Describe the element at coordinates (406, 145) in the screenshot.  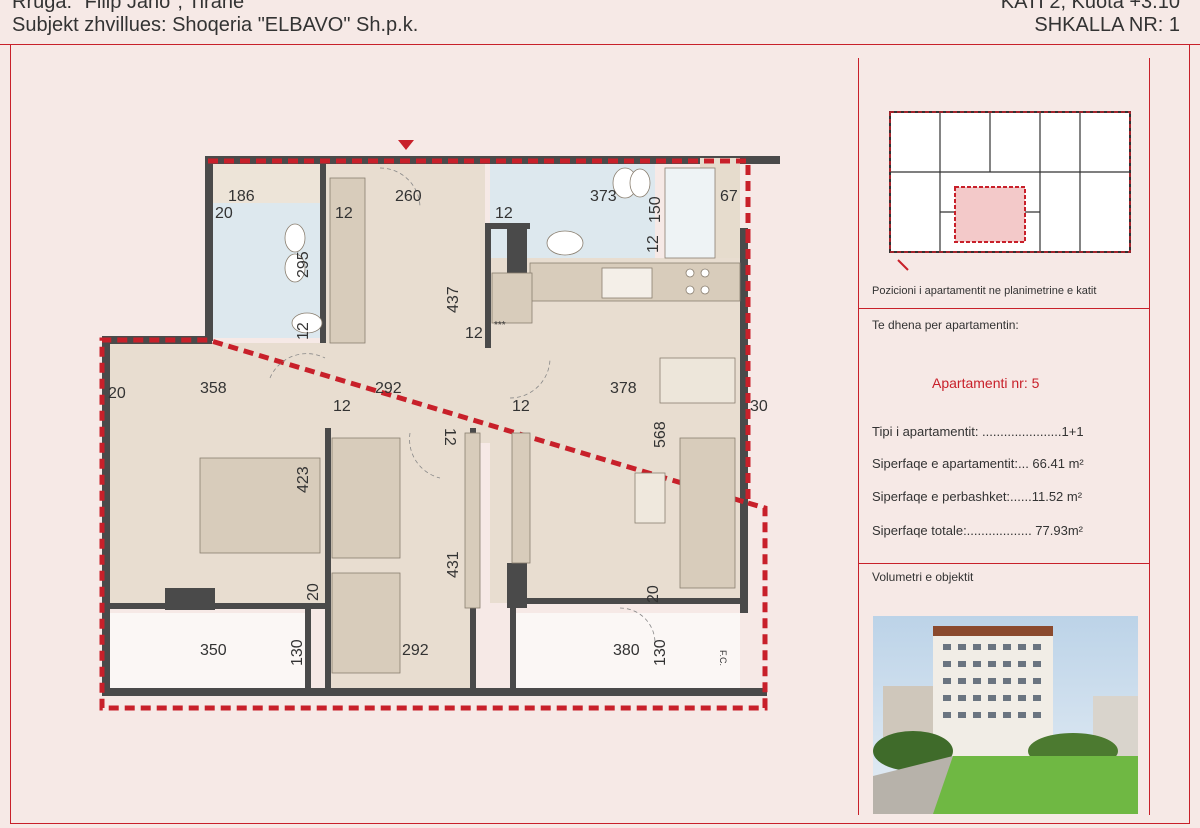
I see `entrance-marker` at that location.